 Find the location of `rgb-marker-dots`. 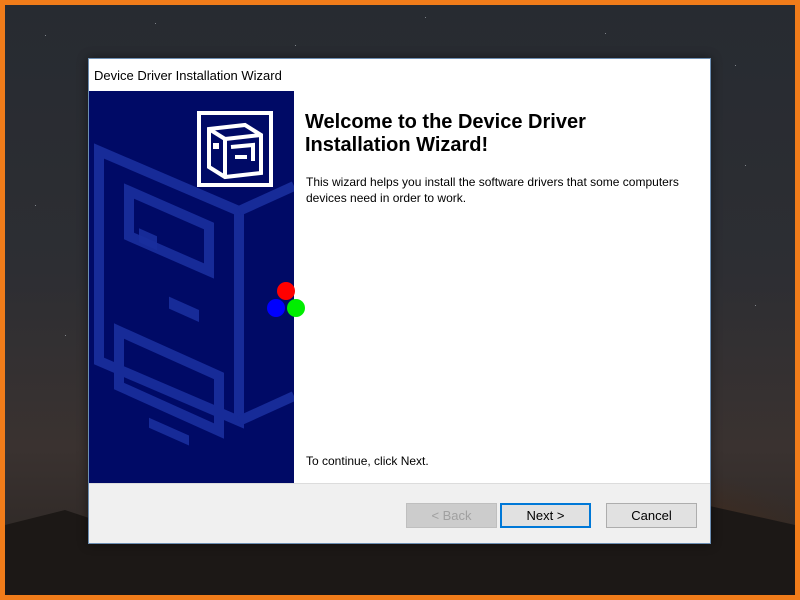

rgb-marker-dots is located at coordinates (286, 299).